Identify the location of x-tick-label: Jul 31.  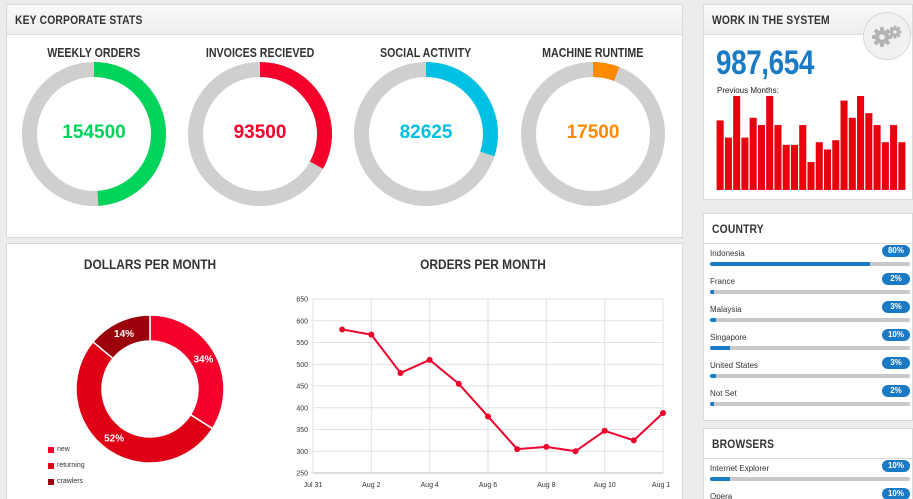
(313, 485).